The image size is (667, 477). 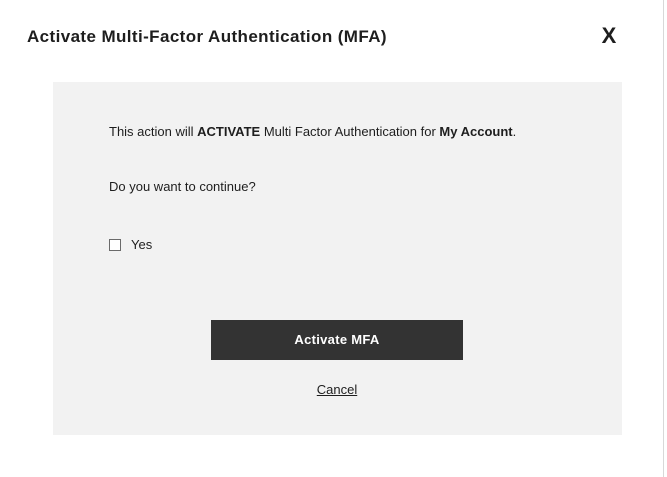 I want to click on message-text-3: ., so click(x=514, y=131).